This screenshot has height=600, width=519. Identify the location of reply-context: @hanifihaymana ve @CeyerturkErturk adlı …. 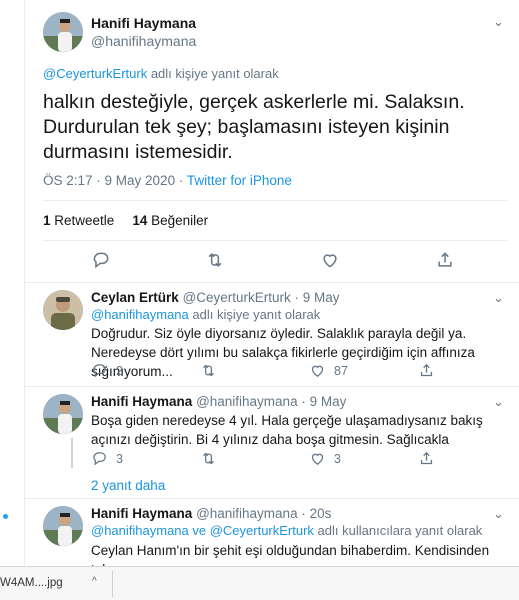
(286, 530).